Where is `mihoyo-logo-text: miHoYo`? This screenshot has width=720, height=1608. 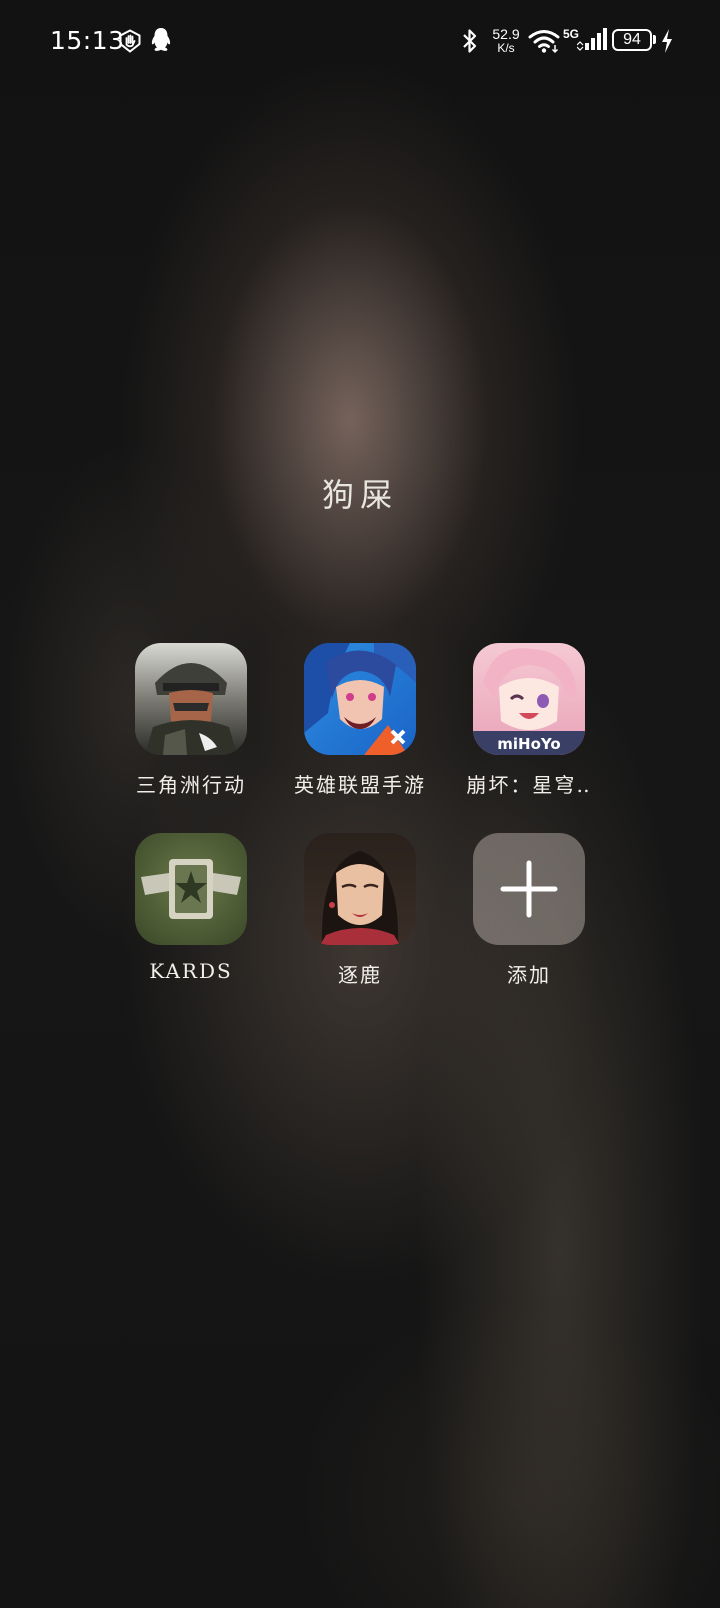
mihoyo-logo-text: miHoYo is located at coordinates (528, 744).